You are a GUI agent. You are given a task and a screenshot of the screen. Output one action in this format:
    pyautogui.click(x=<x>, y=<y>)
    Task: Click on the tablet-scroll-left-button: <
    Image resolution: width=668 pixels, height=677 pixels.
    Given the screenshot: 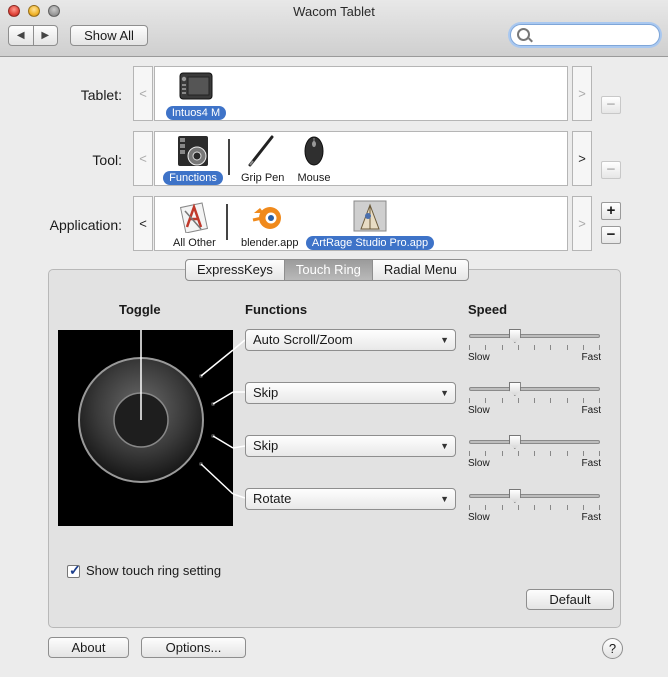 What is the action you would take?
    pyautogui.click(x=143, y=93)
    